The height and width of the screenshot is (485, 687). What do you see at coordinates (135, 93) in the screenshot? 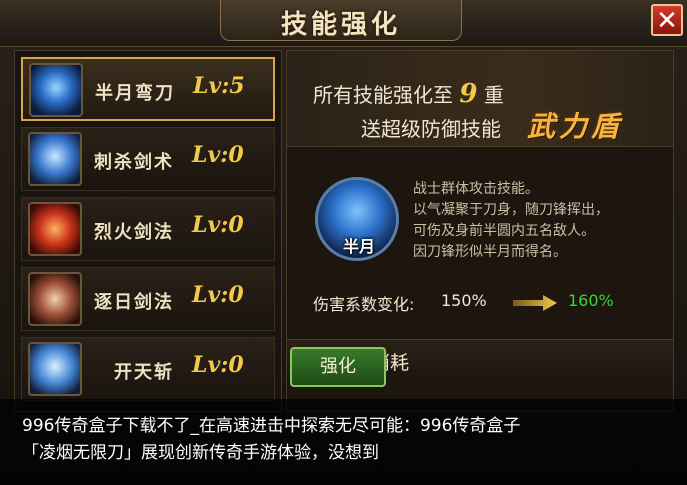
I see `skill-name: 半月弯刀` at bounding box center [135, 93].